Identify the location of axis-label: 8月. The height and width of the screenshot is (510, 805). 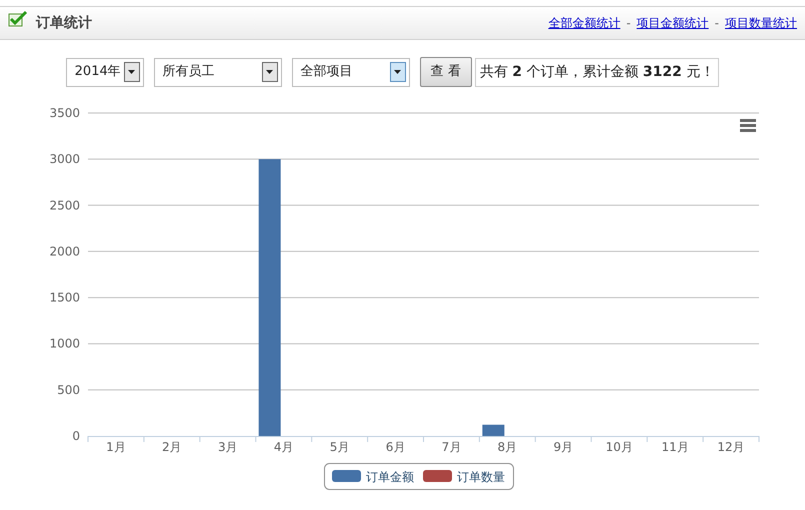
(508, 447).